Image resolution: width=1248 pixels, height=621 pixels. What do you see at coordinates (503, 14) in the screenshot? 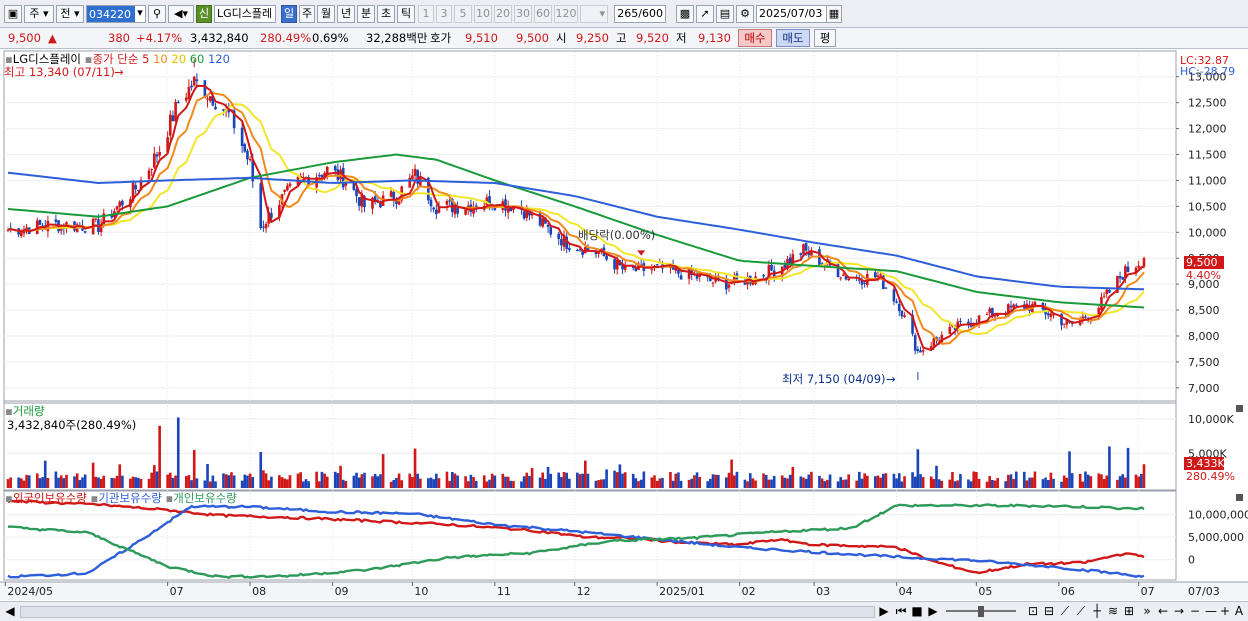
I see `interval-20-button: 20` at bounding box center [503, 14].